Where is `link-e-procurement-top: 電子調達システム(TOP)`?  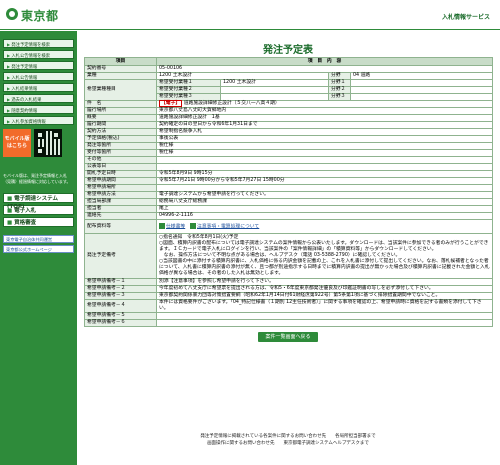 link-e-procurement-top: 電子調達システム(TOP) is located at coordinates (38, 201).